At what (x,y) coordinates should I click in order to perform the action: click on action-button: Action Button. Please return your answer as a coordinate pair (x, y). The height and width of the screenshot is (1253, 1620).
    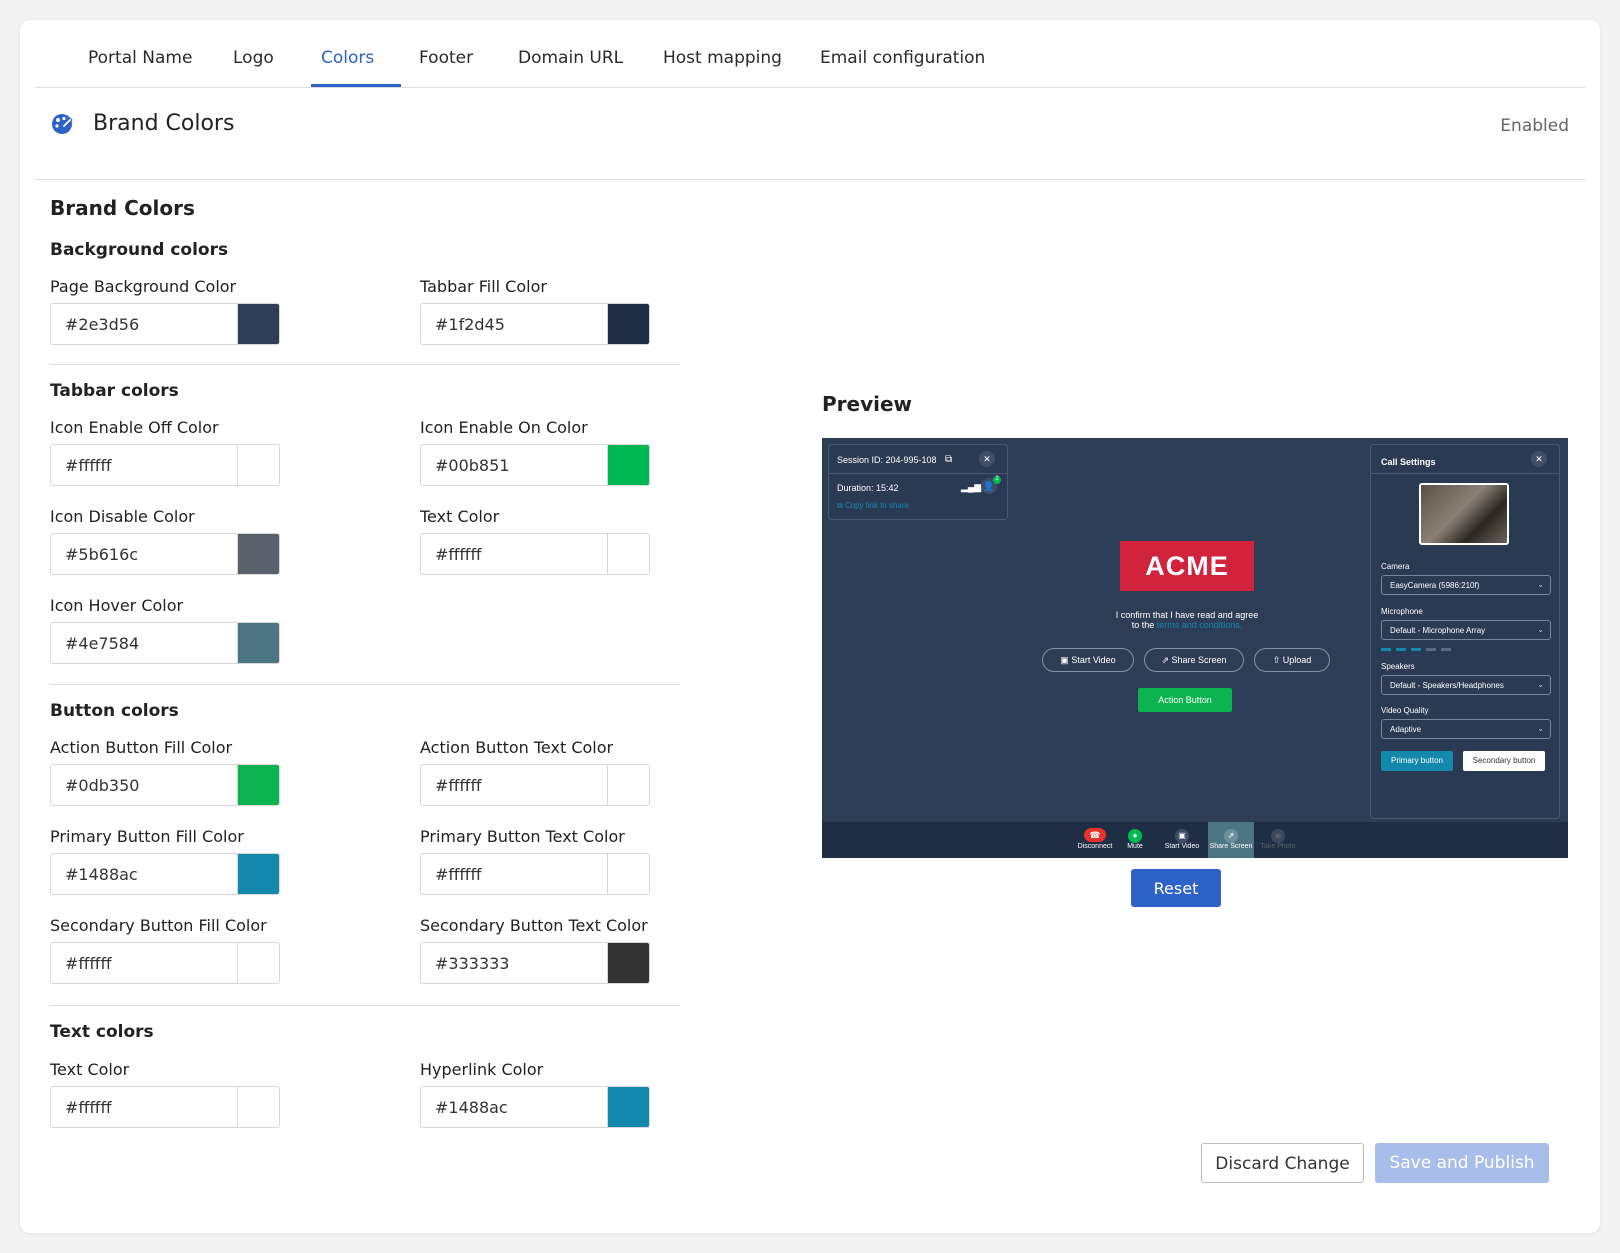
    Looking at the image, I should click on (1185, 700).